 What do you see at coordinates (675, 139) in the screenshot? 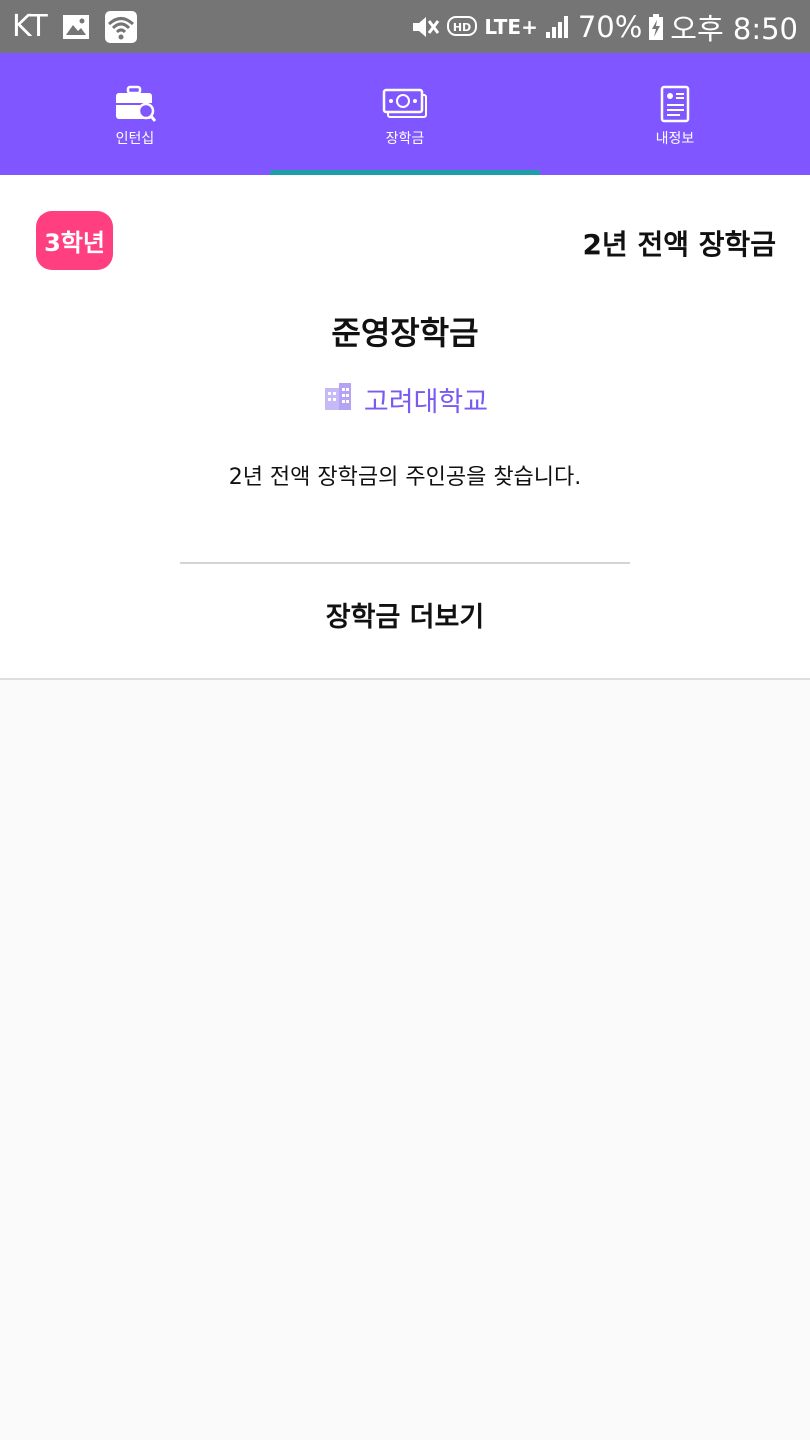
I see `tab-label: 내정보` at bounding box center [675, 139].